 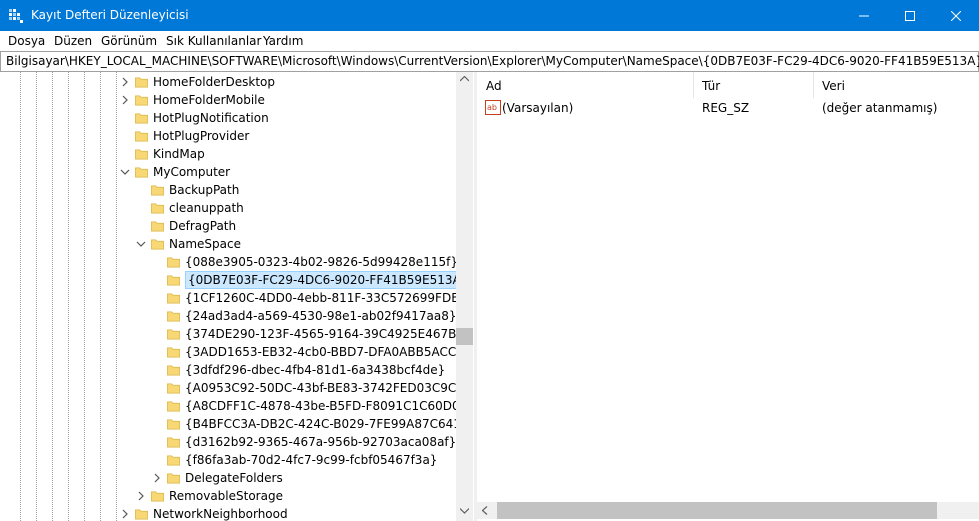 I want to click on tree-node-label: cleanuppath, so click(x=206, y=208).